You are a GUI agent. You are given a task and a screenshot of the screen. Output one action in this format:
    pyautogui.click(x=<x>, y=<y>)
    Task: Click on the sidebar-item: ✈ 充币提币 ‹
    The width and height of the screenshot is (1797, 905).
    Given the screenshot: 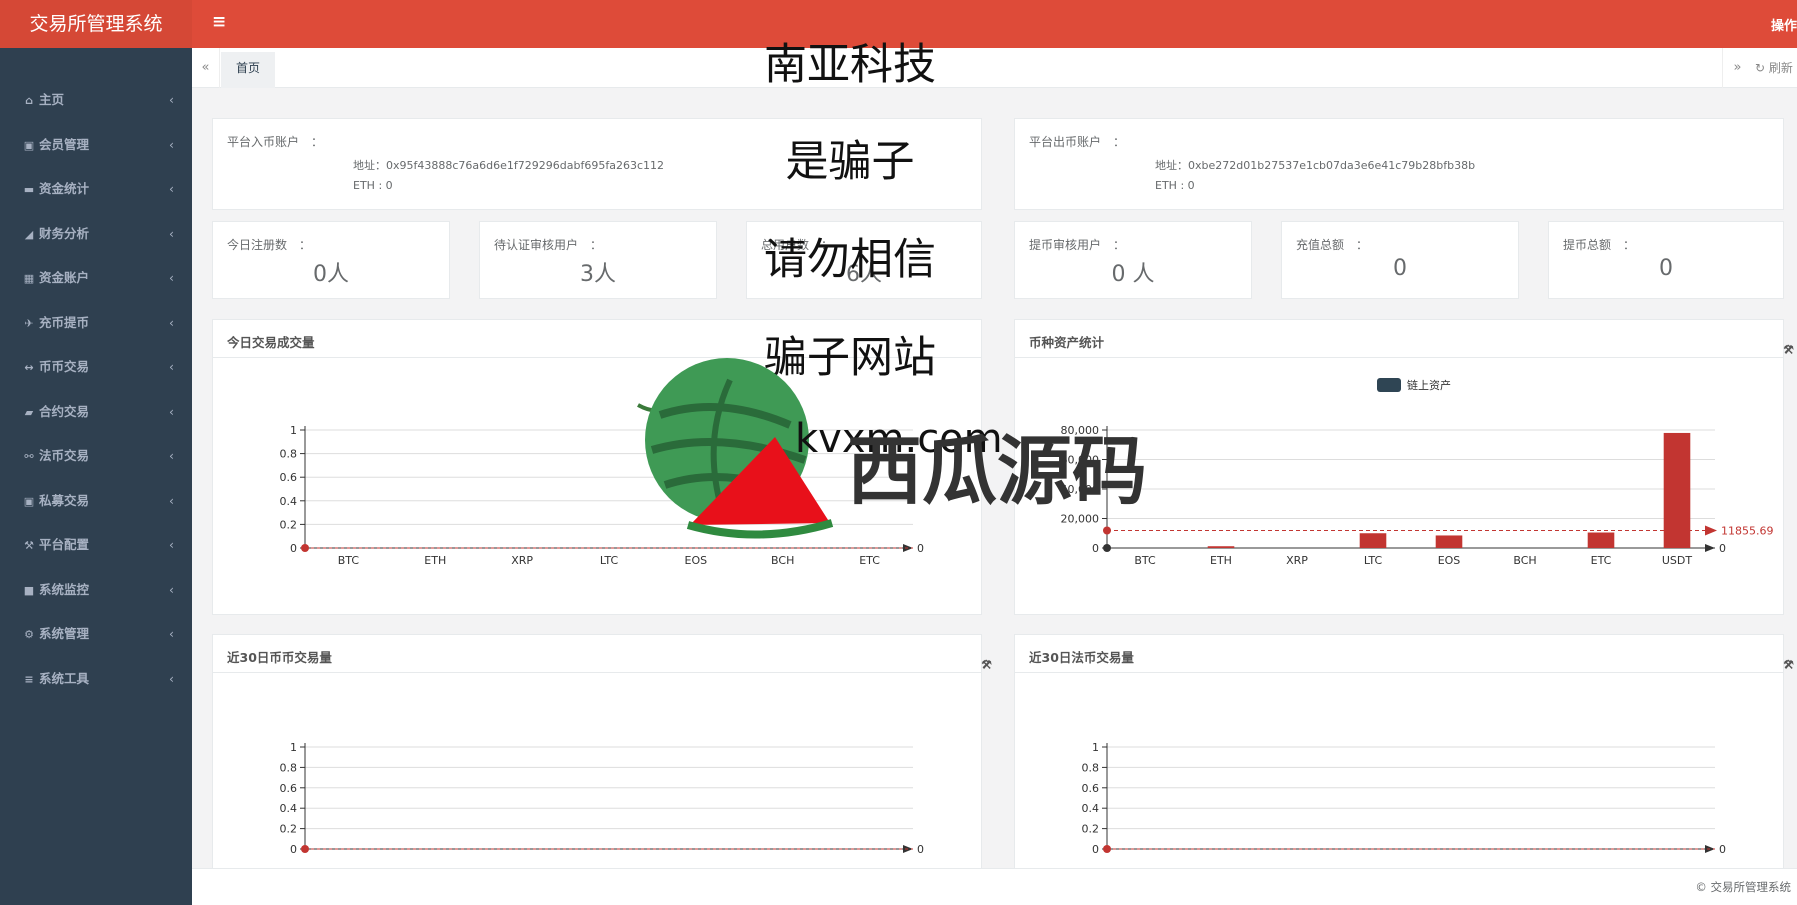 What is the action you would take?
    pyautogui.click(x=96, y=325)
    